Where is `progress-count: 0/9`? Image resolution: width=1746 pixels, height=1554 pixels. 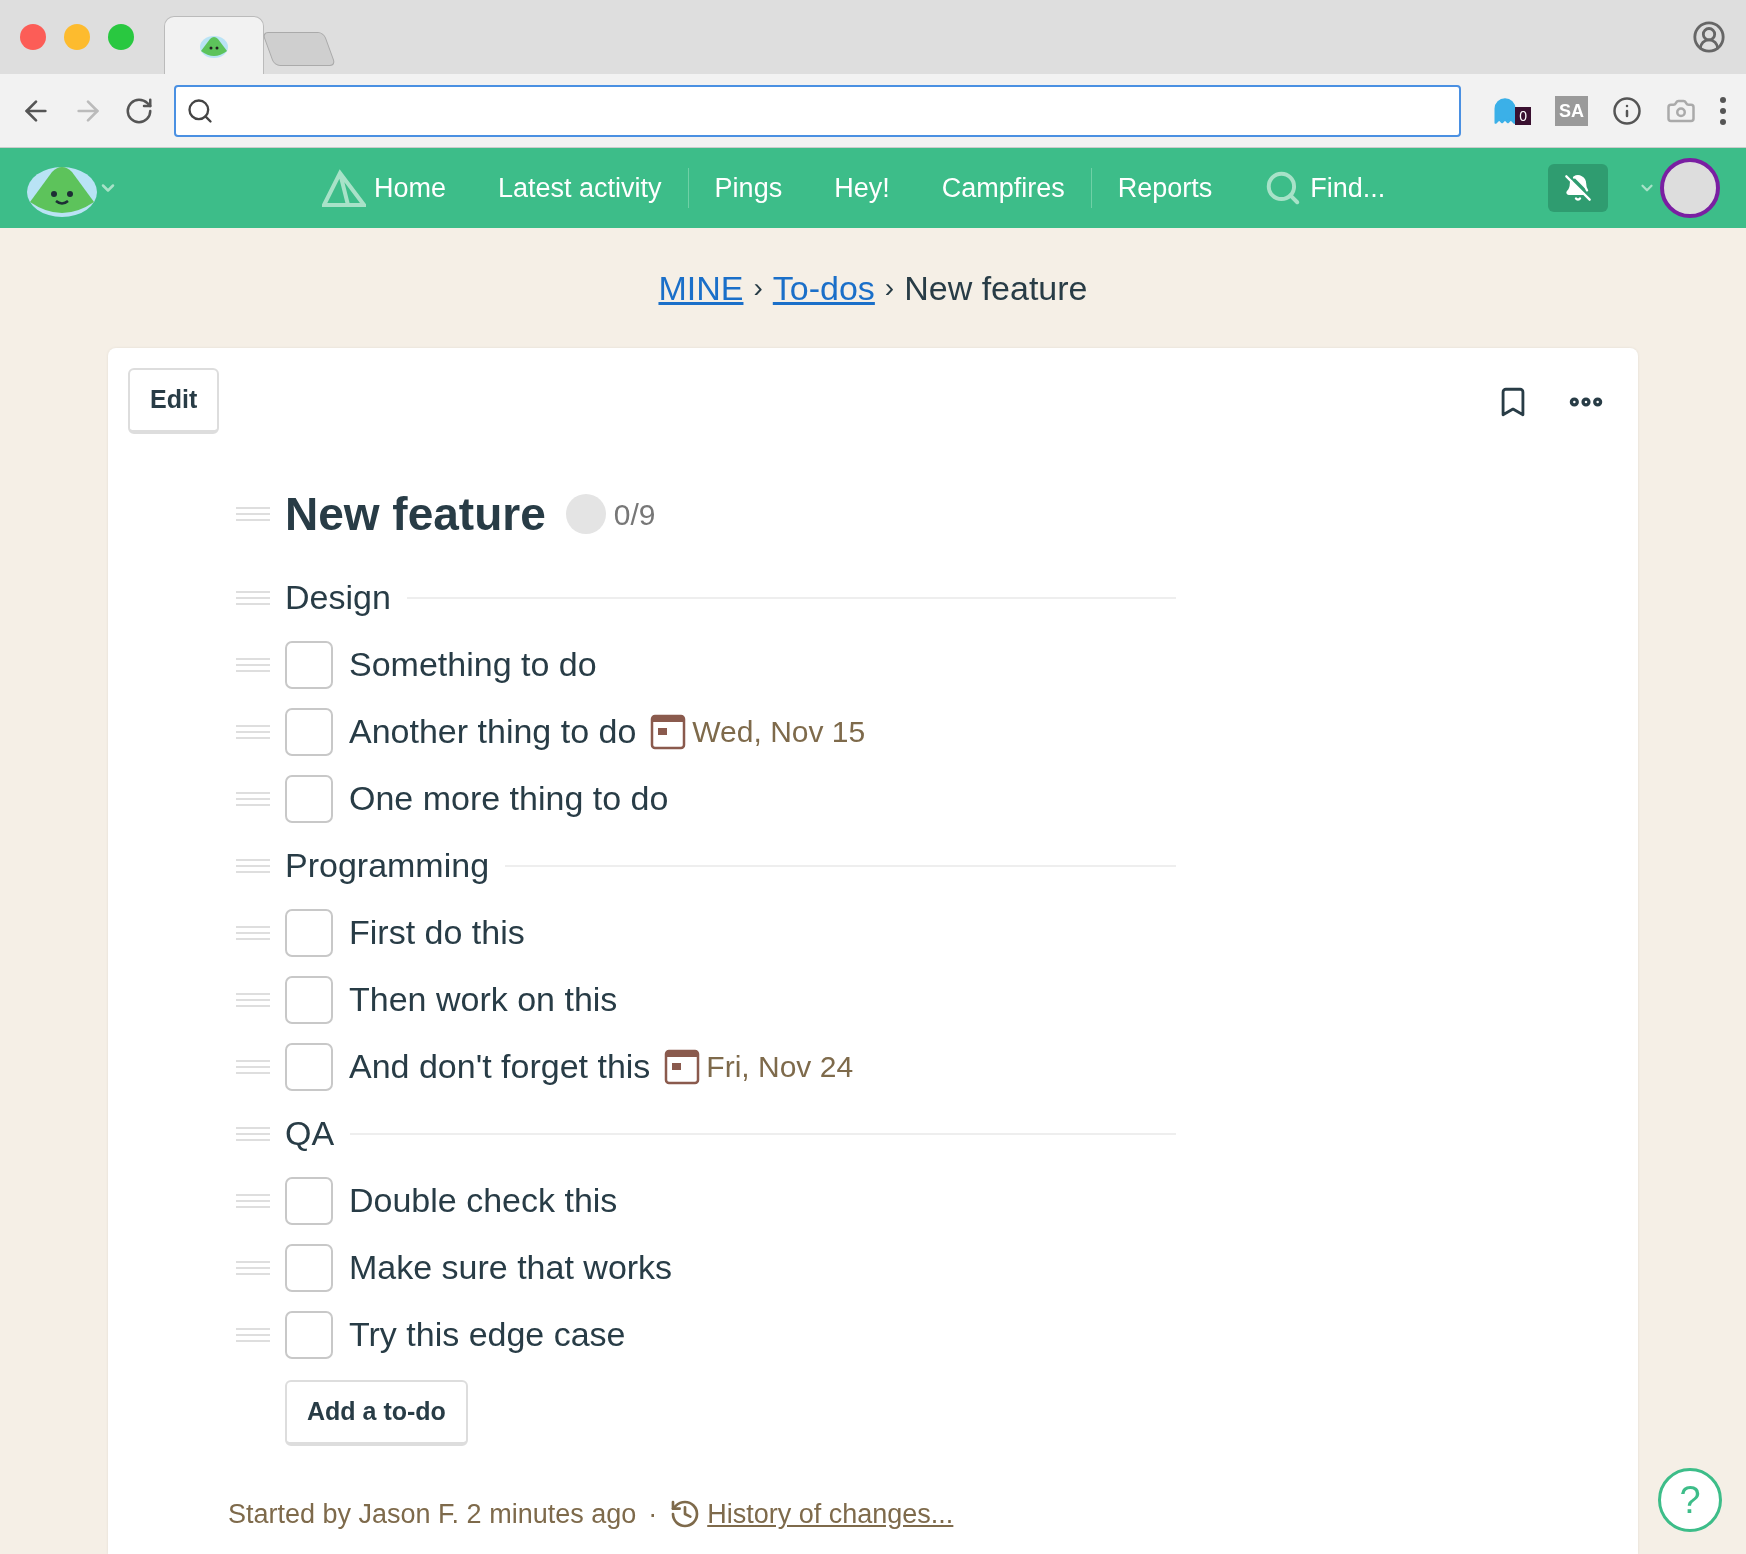
progress-count: 0/9 is located at coordinates (634, 514).